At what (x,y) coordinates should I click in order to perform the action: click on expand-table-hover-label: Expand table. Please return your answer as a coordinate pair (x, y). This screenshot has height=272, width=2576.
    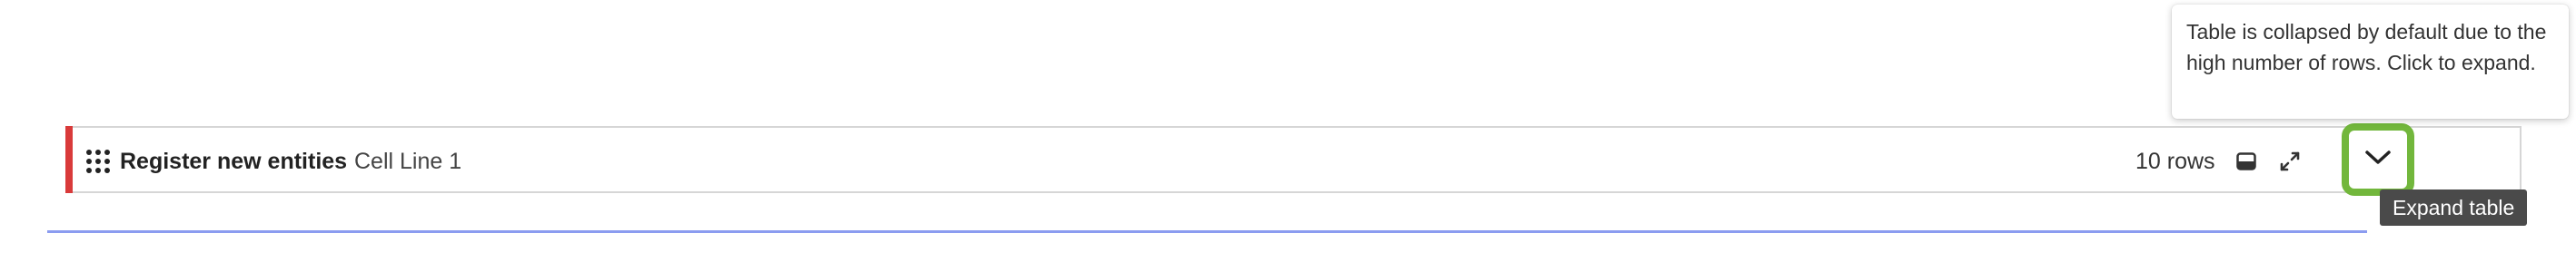
    Looking at the image, I should click on (2454, 207).